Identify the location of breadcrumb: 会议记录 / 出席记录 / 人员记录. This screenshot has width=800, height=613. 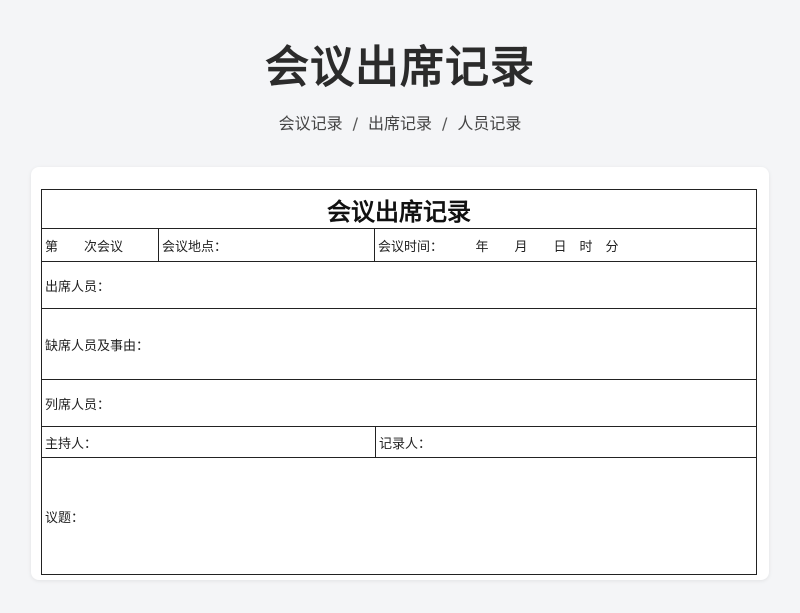
(400, 124).